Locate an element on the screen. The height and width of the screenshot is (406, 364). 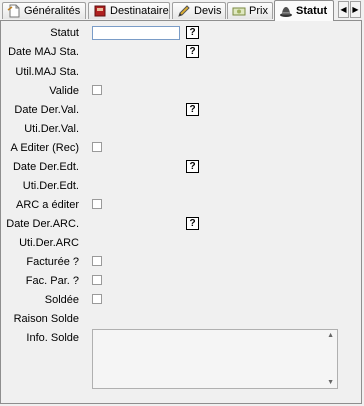
tab-devis: Devis is located at coordinates (199, 10).